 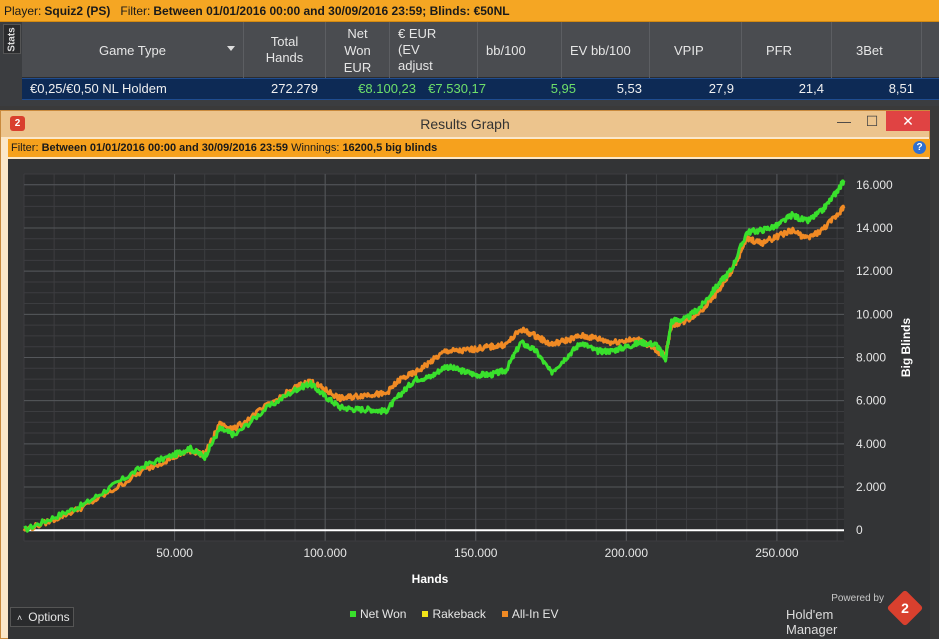 What do you see at coordinates (358, 50) in the screenshot?
I see `col-net-won: Net Won EUR` at bounding box center [358, 50].